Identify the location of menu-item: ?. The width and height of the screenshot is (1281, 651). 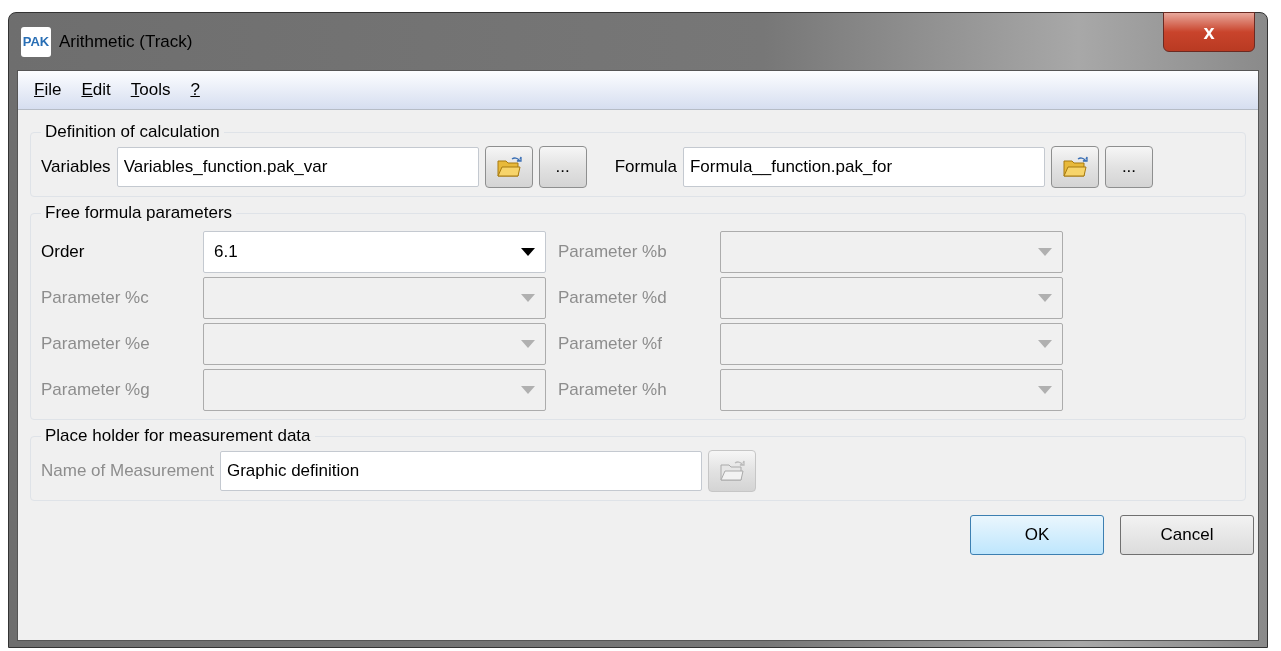
(195, 90).